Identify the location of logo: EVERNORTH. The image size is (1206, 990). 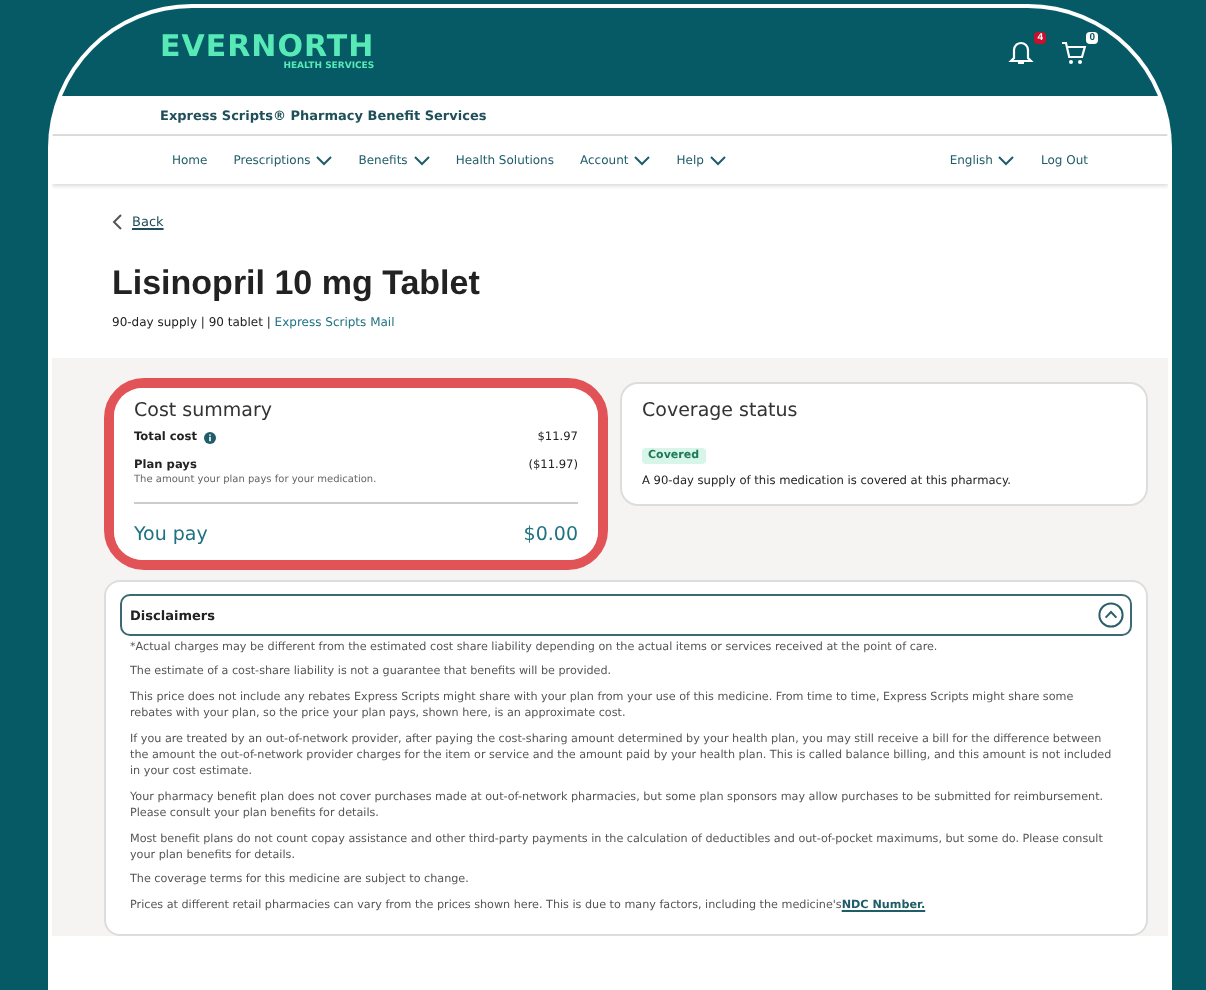
(267, 46).